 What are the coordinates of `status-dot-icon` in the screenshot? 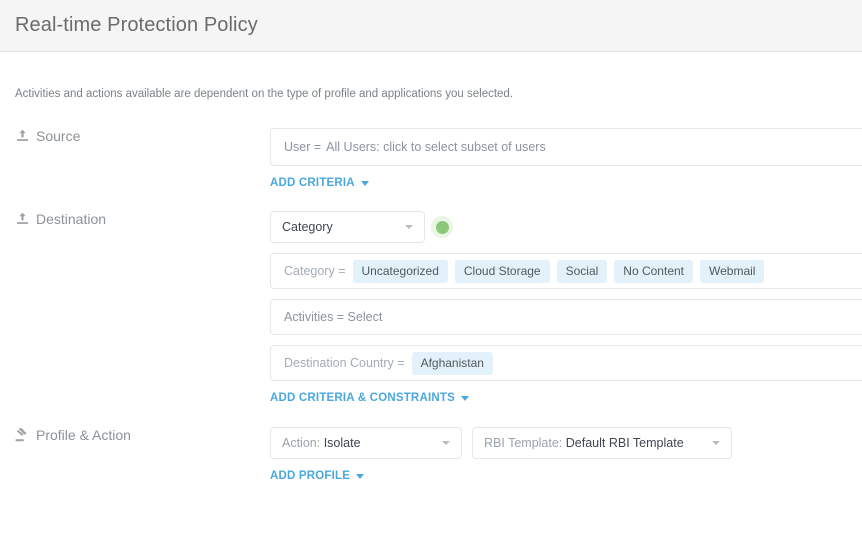 It's located at (442, 227).